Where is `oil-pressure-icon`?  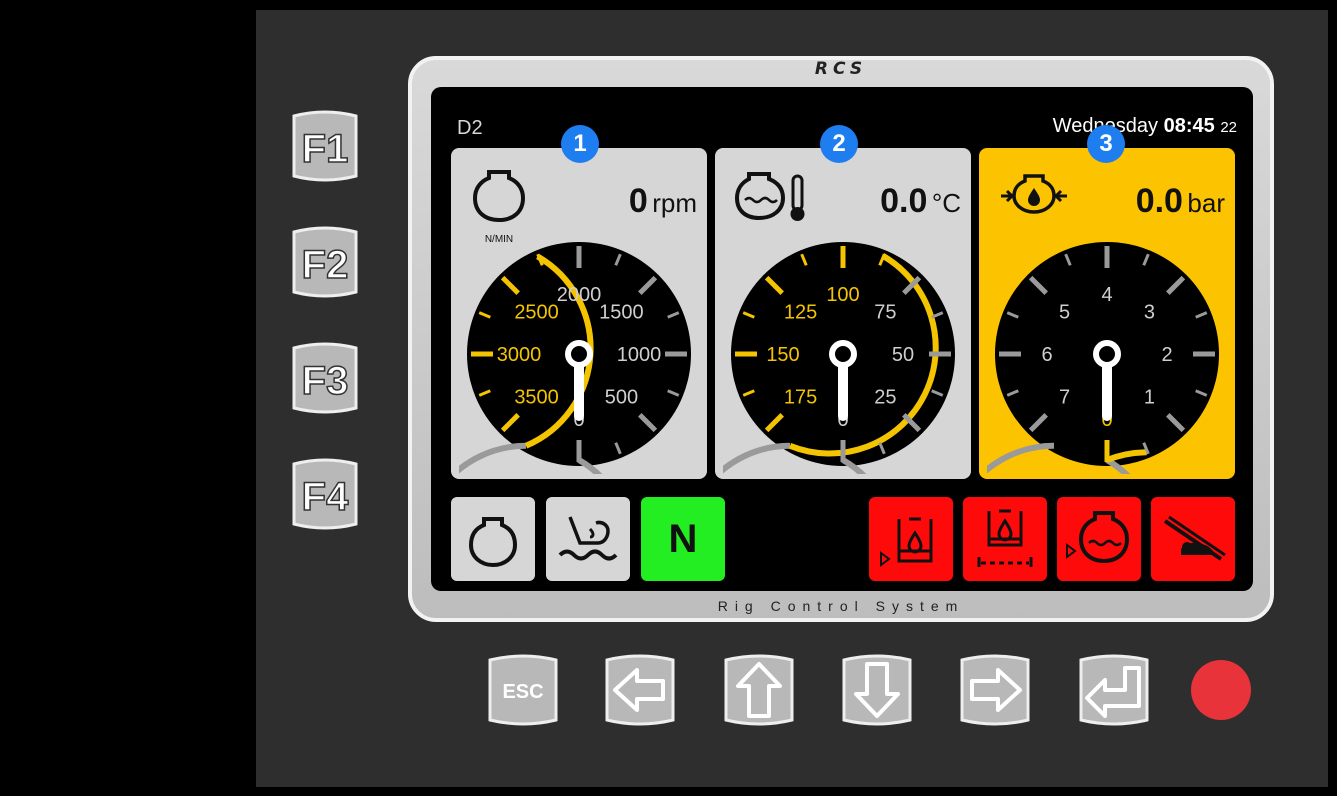 oil-pressure-icon is located at coordinates (1034, 194).